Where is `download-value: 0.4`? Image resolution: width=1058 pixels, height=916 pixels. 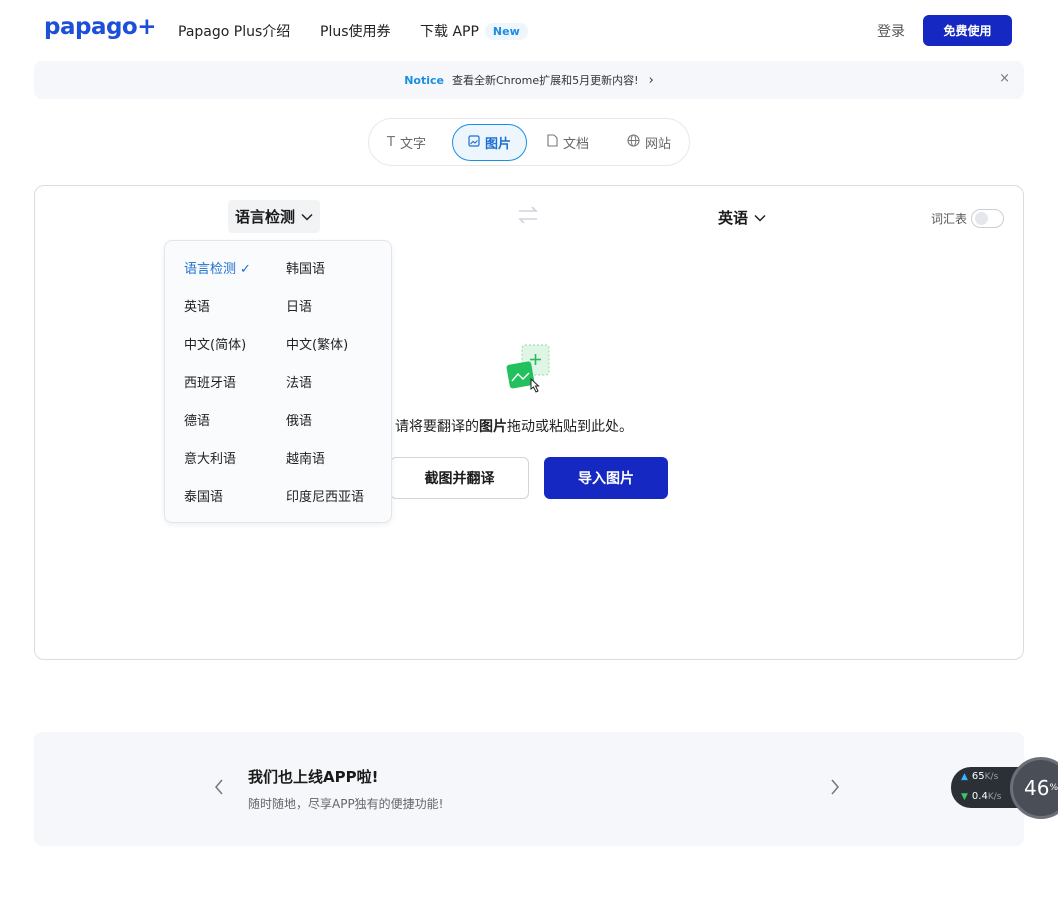
download-value: 0.4 is located at coordinates (979, 796).